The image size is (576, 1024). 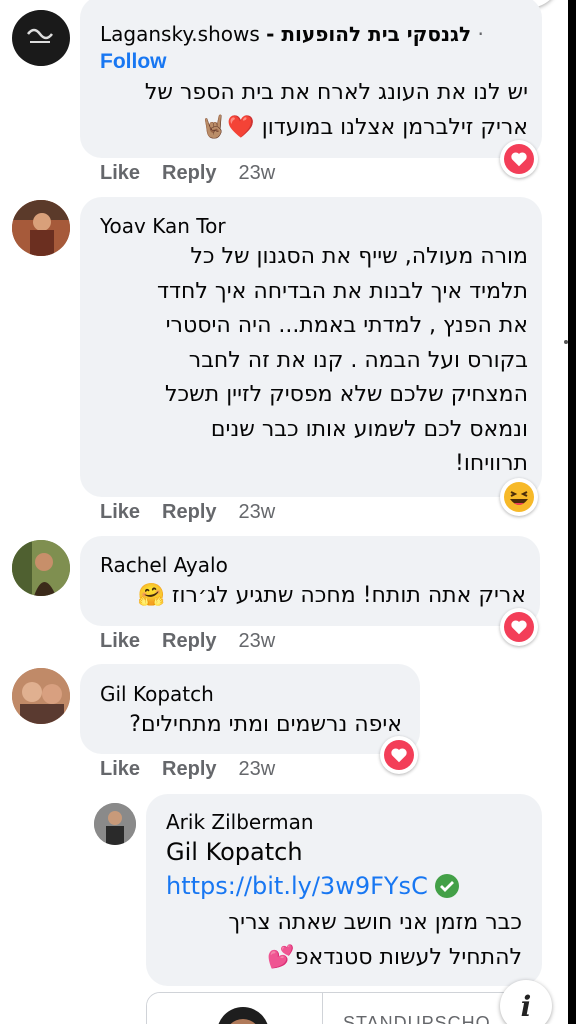 I want to click on text-line: המצחיק שלכם שלא מפסיק לזיין תשכל, so click(x=346, y=394).